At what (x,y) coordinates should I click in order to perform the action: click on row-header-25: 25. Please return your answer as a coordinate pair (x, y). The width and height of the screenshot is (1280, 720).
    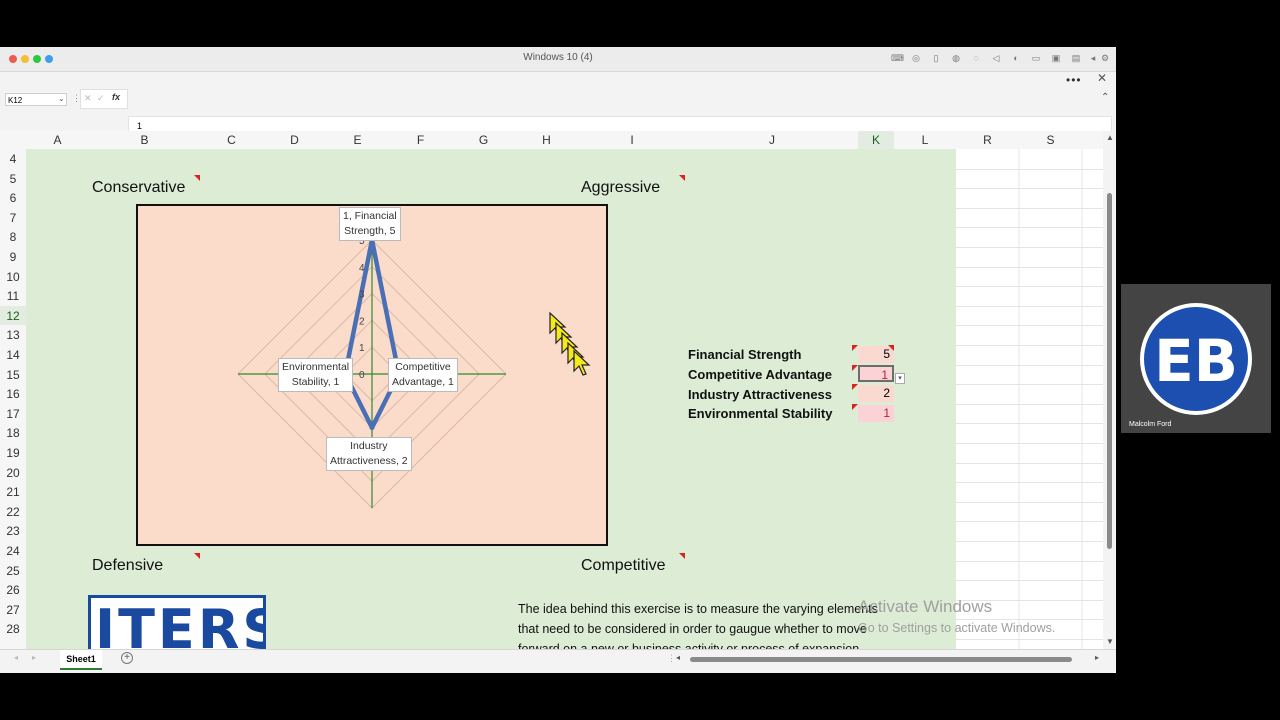
    Looking at the image, I should click on (13, 571).